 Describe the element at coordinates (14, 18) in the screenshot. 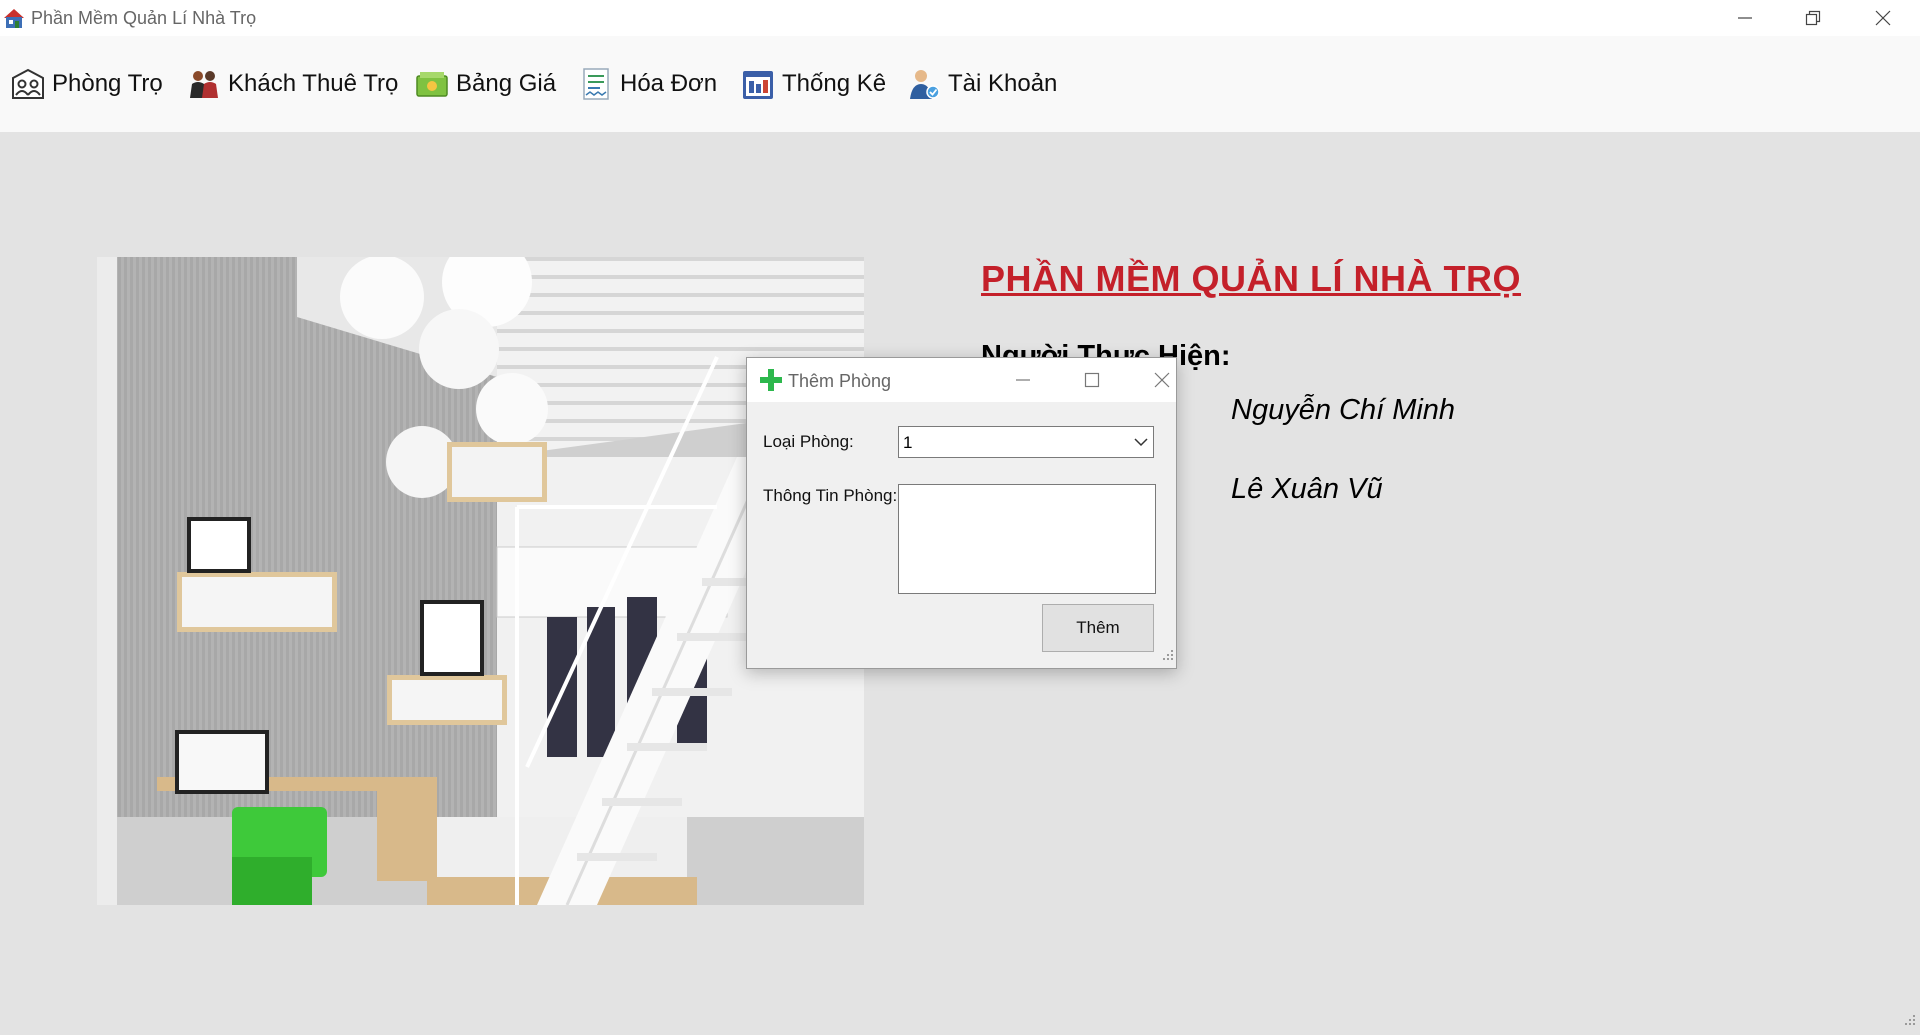

I see `house-icon` at that location.